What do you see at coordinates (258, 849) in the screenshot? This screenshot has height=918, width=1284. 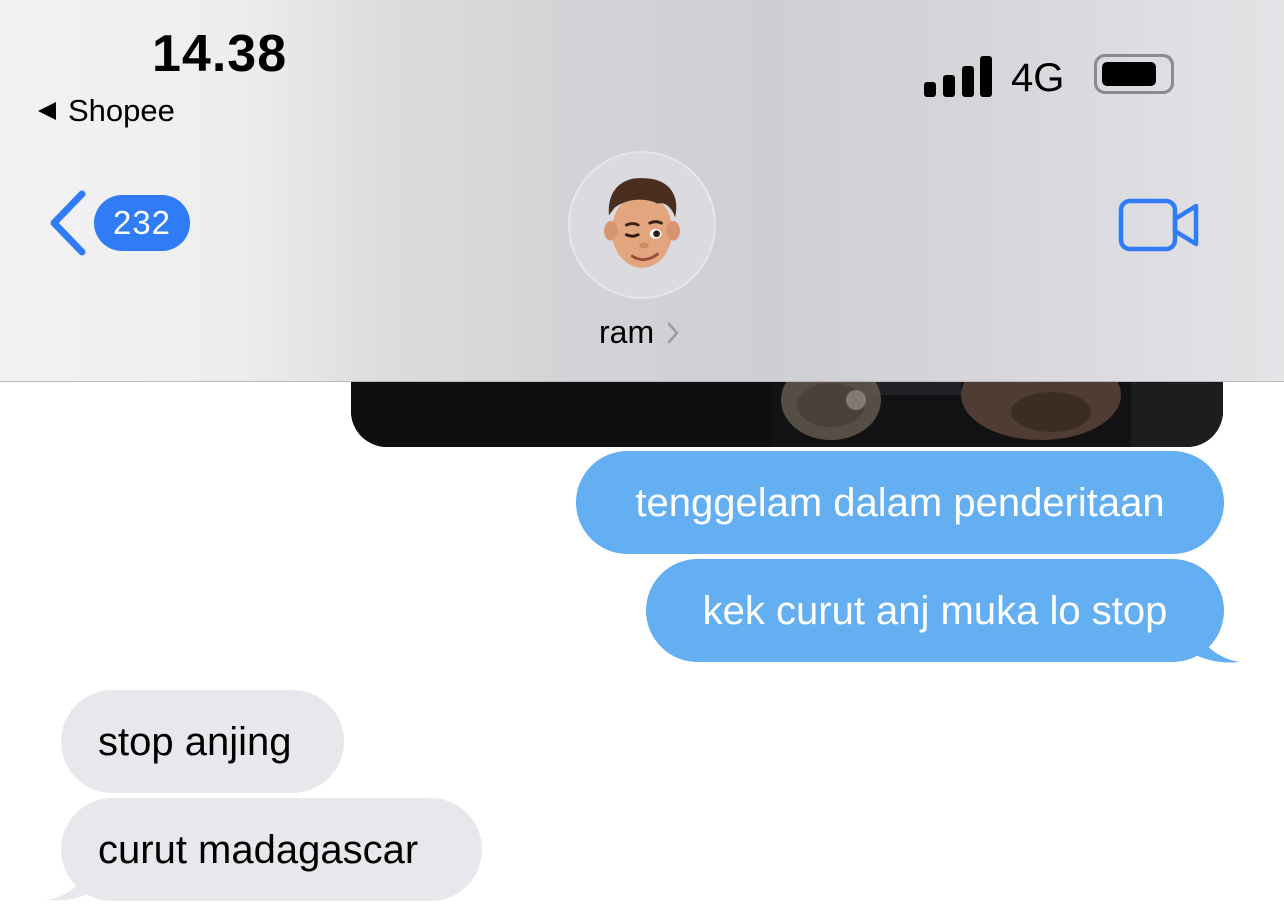 I see `message-text: curut madagascar` at bounding box center [258, 849].